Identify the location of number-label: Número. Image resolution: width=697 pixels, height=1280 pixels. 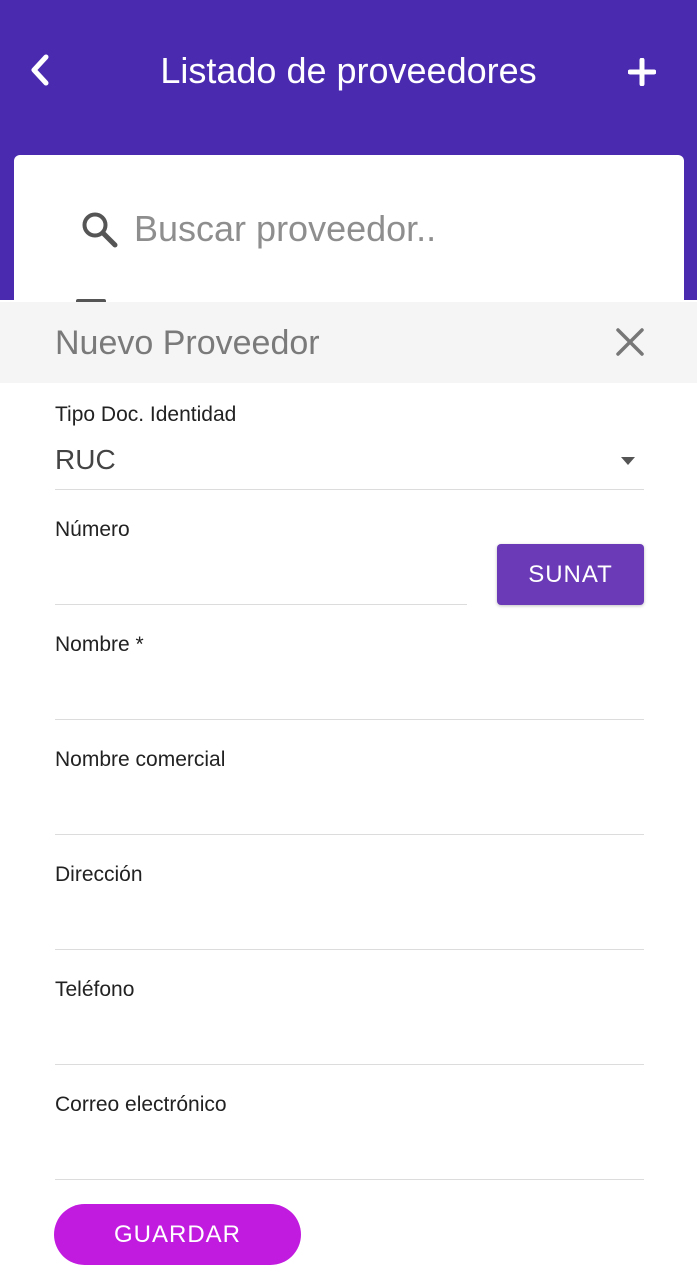
(92, 529).